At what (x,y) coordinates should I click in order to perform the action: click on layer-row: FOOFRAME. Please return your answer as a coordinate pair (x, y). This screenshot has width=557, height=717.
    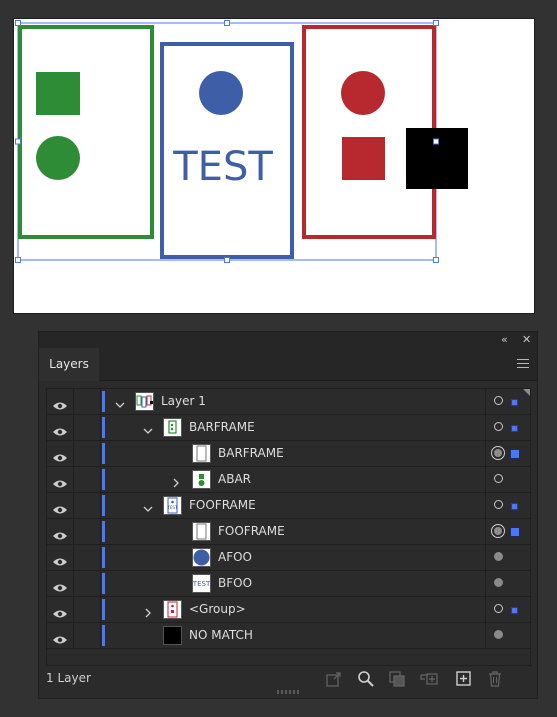
    Looking at the image, I should click on (288, 532).